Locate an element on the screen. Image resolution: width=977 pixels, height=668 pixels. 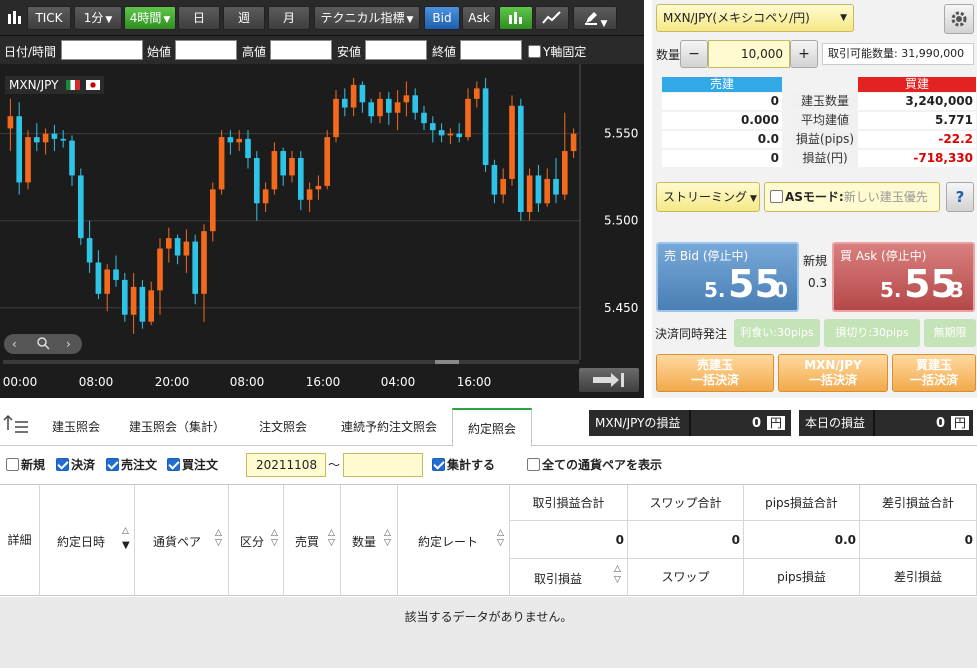
filter-new-checkbox is located at coordinates (12, 464).